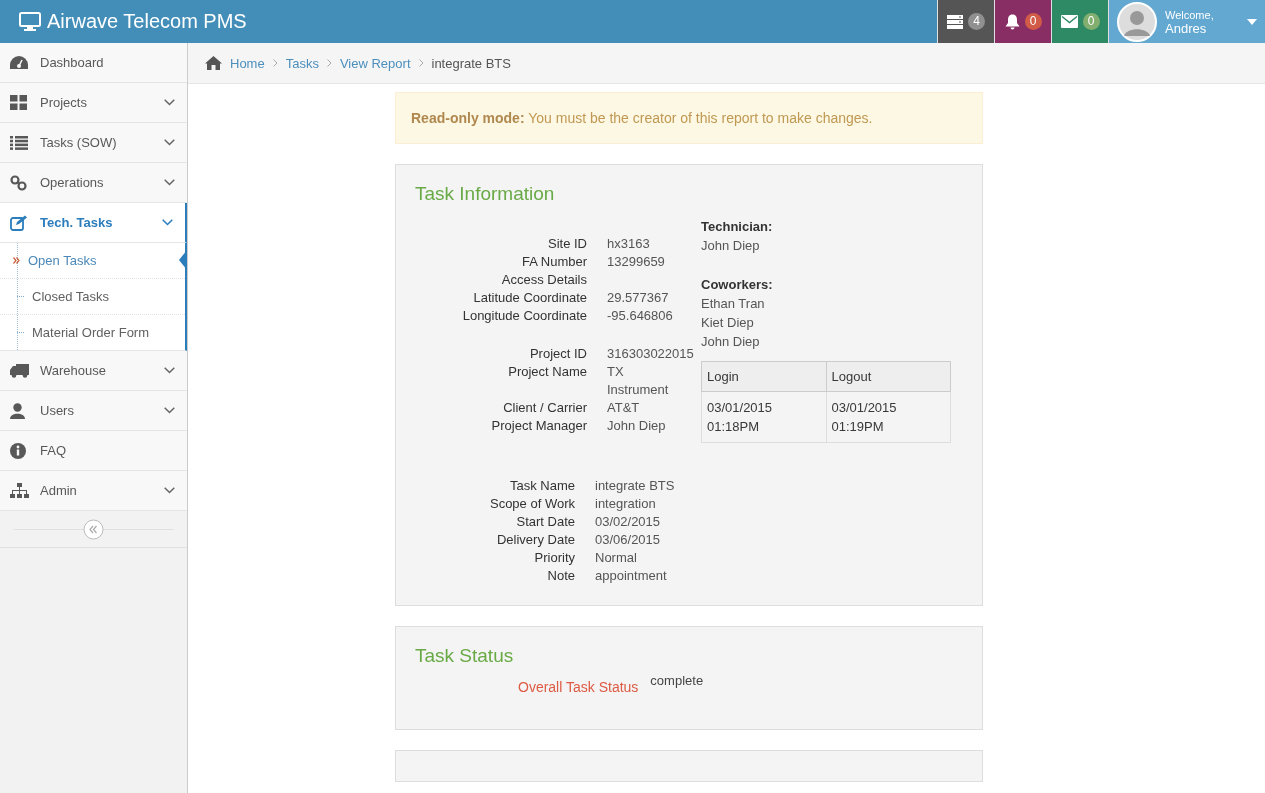  I want to click on field-value: -95.646806, so click(640, 316).